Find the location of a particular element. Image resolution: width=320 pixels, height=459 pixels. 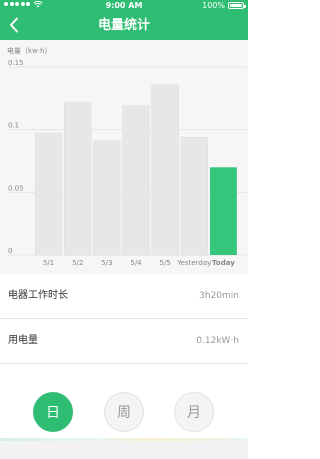

period-month-button: 月 is located at coordinates (194, 412).